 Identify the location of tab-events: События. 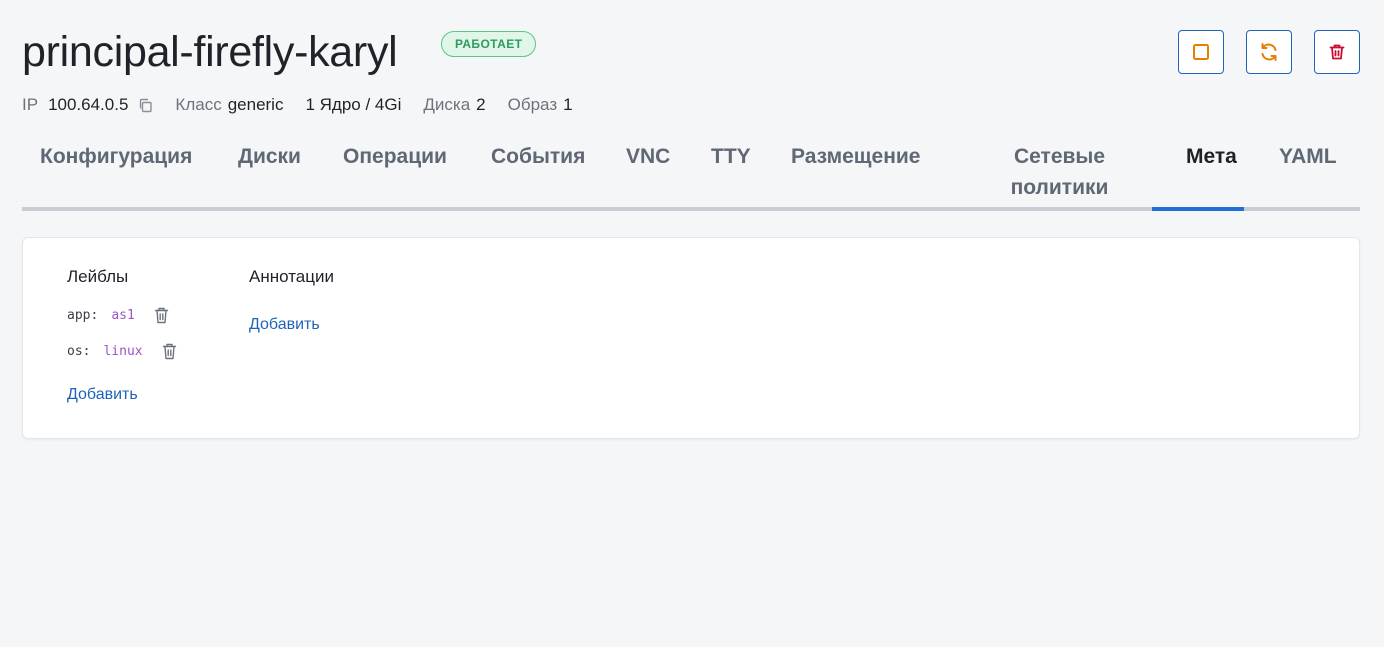
(538, 156).